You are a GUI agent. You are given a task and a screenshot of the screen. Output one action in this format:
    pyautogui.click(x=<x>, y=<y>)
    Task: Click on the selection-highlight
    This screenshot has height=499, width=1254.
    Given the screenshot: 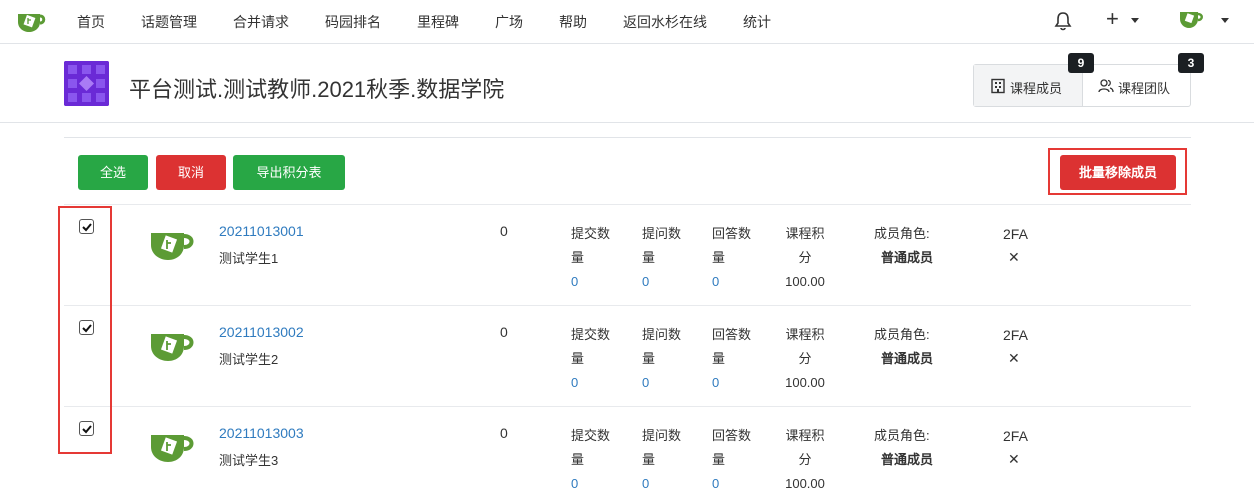 What is the action you would take?
    pyautogui.click(x=85, y=330)
    